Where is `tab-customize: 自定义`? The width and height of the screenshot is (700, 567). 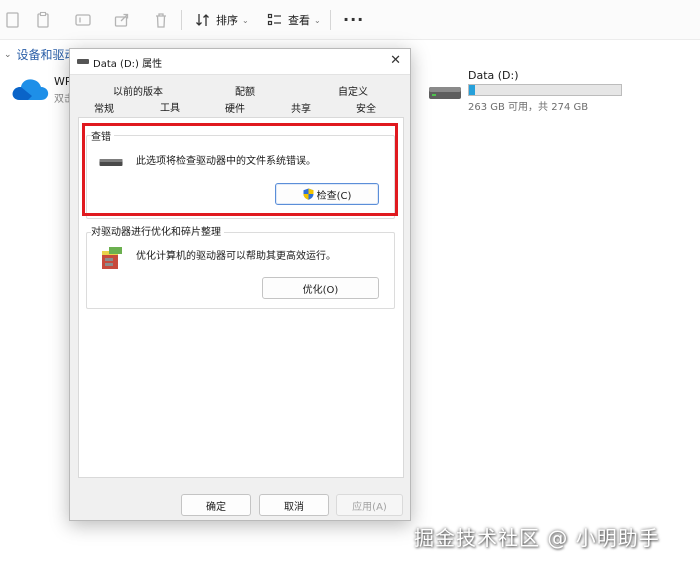 tab-customize: 自定义 is located at coordinates (353, 90).